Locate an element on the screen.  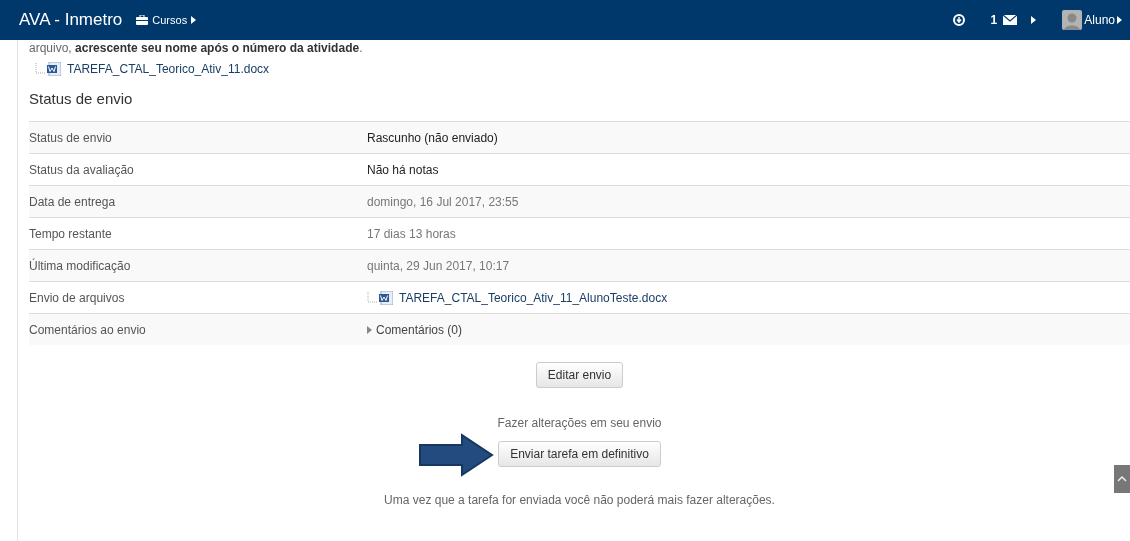
table-cell-text: Última modificação is located at coordinates (80, 265).